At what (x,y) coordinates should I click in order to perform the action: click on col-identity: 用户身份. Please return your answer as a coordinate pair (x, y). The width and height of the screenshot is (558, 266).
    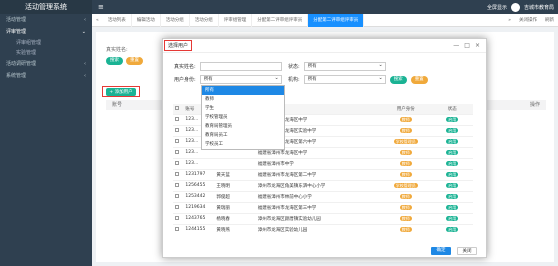
    Looking at the image, I should click on (405, 109).